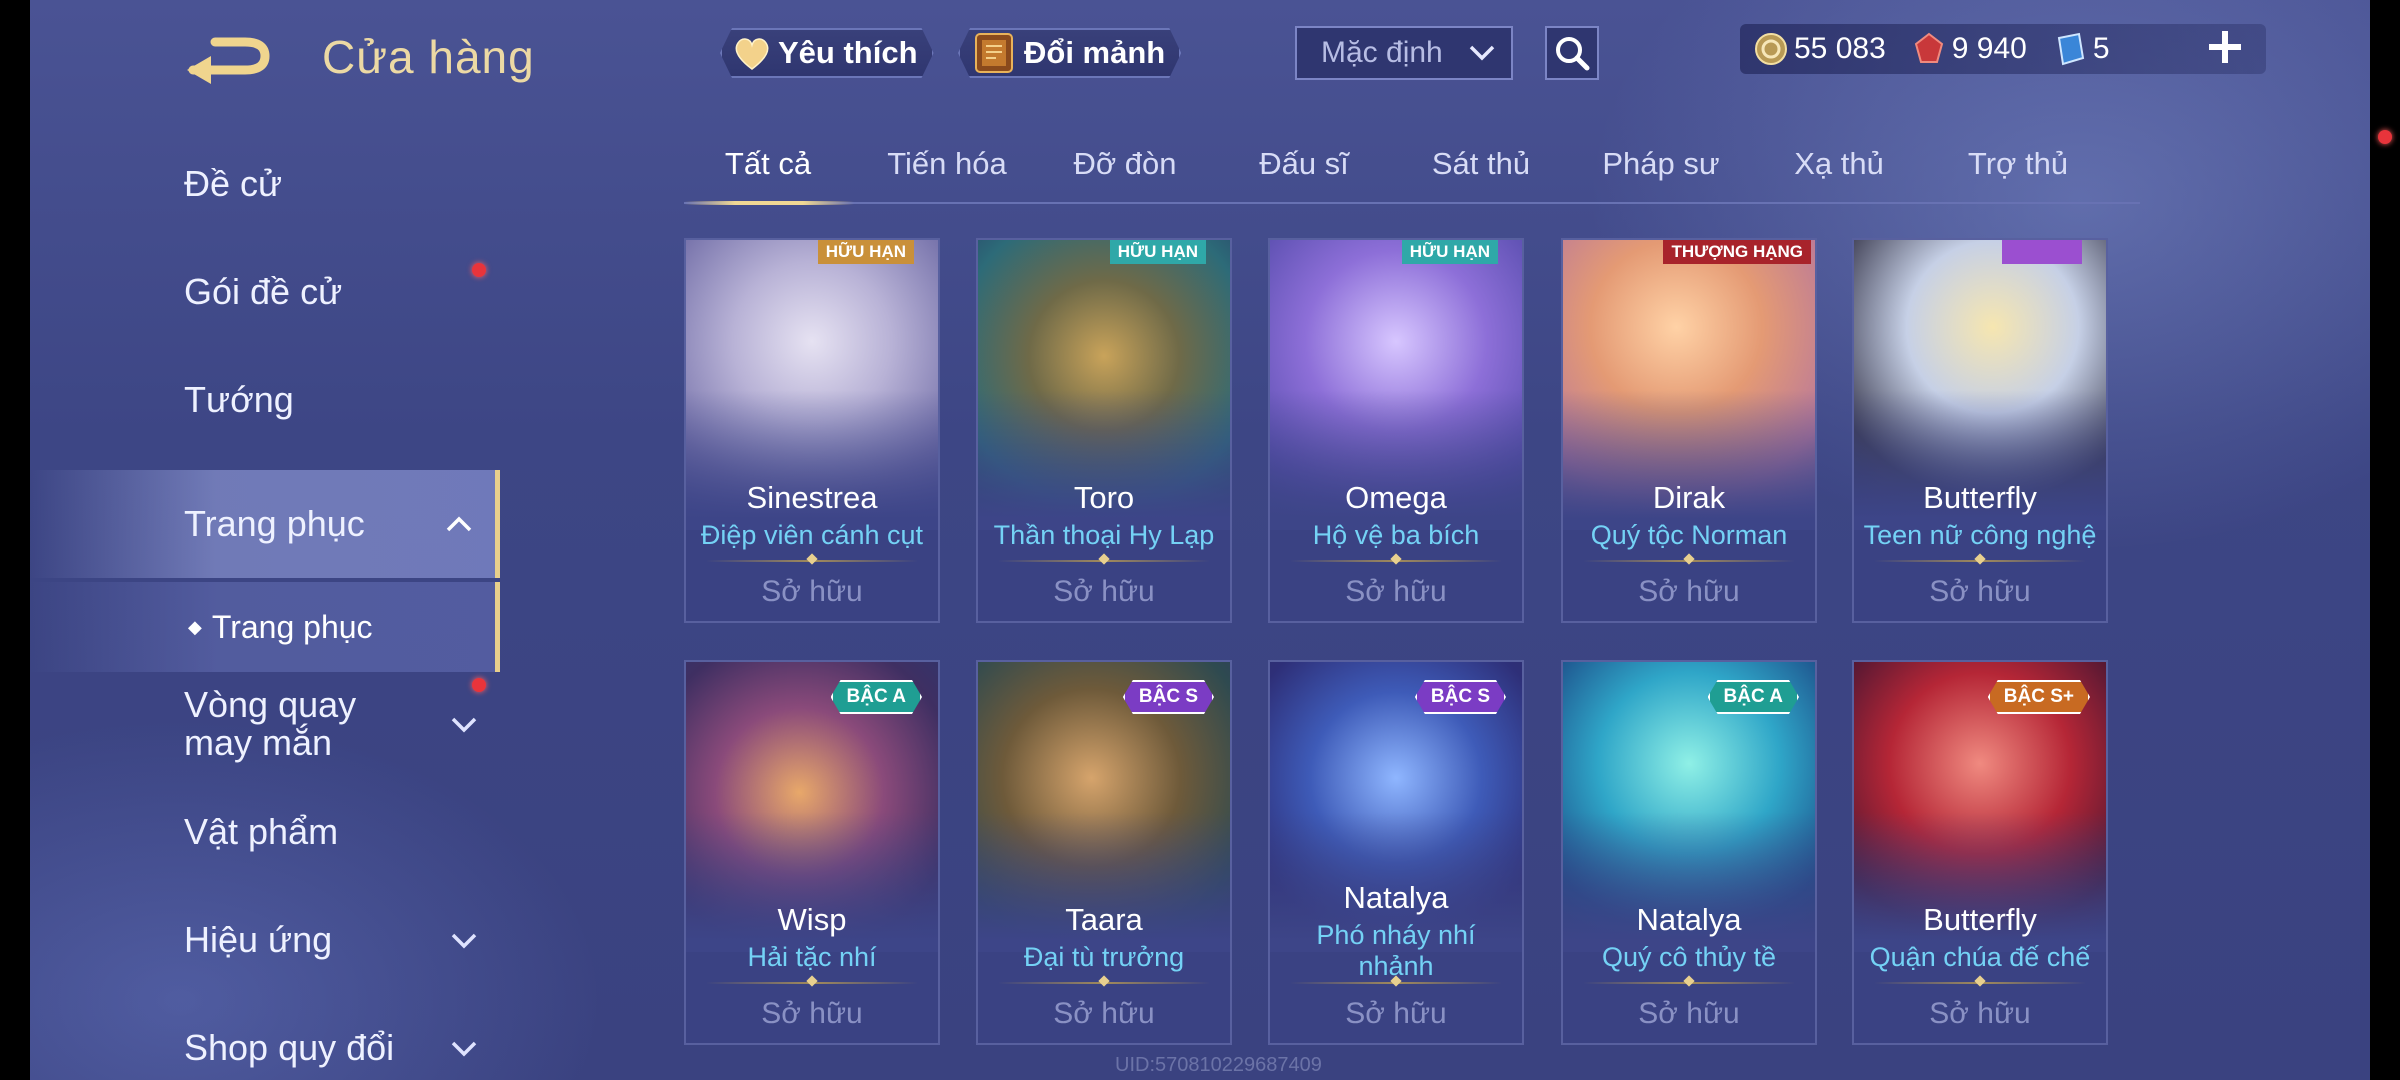 The image size is (2400, 1080). I want to click on sidebar-item-recommended: Đề cử, so click(265, 184).